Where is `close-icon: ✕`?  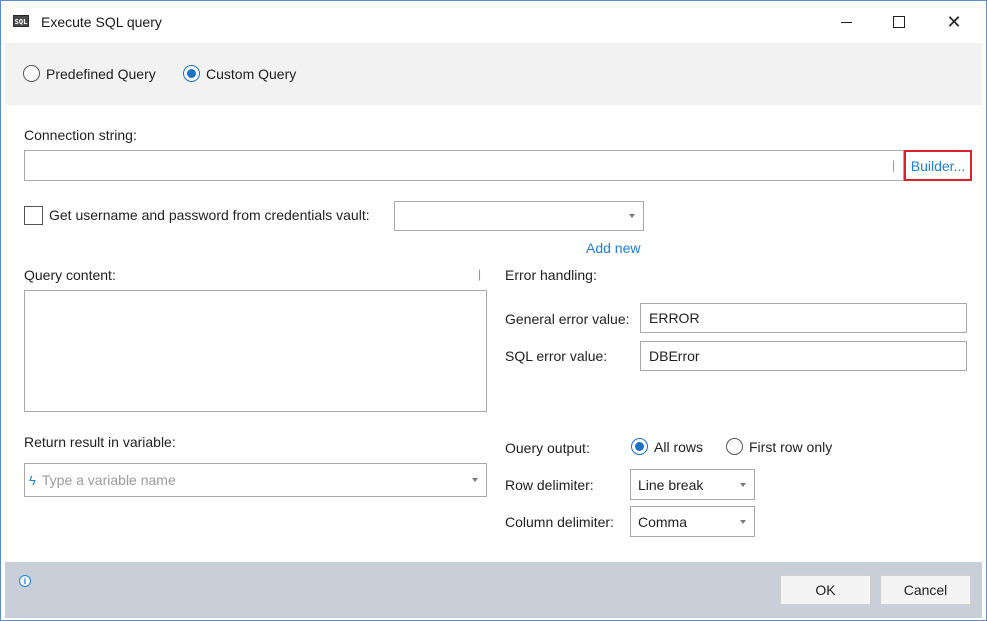
close-icon: ✕ is located at coordinates (954, 22).